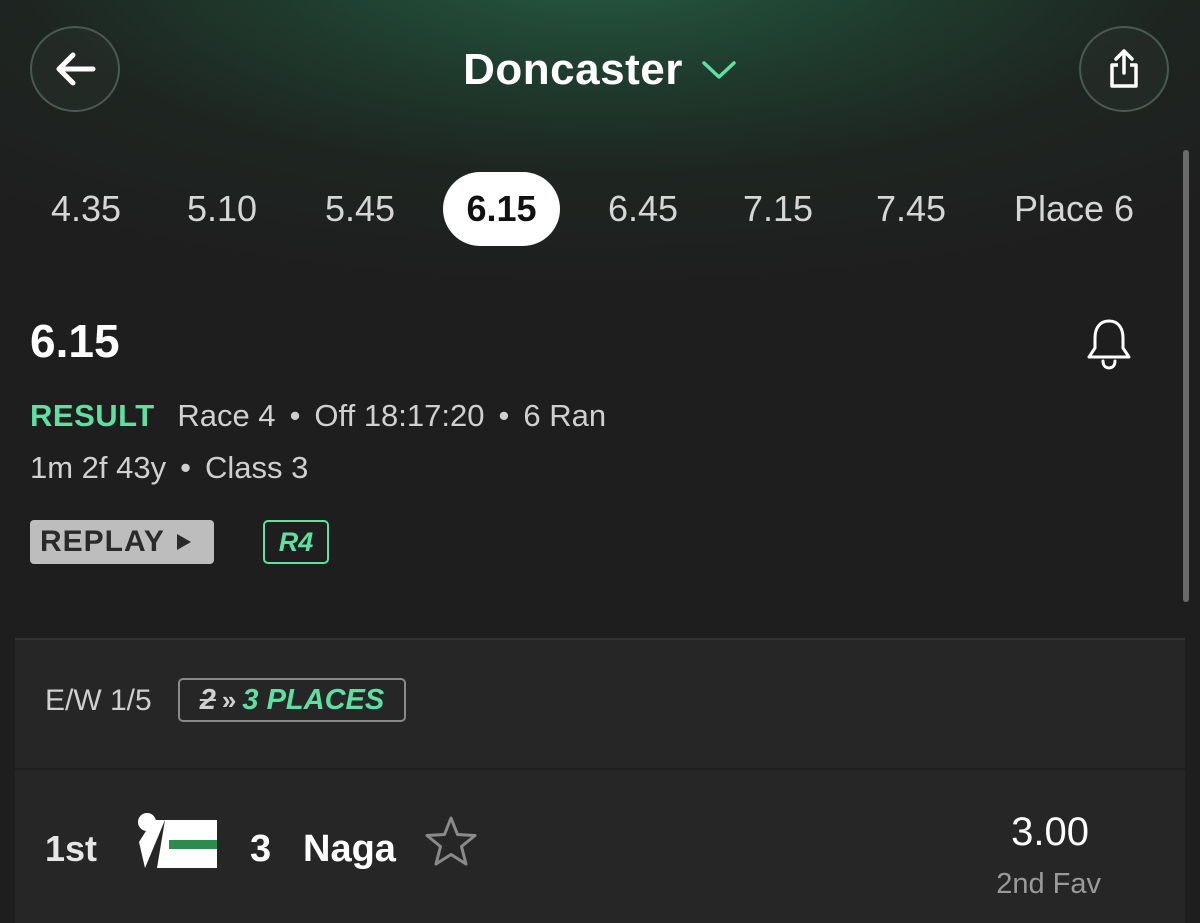 The width and height of the screenshot is (1200, 923). Describe the element at coordinates (86, 209) in the screenshot. I see `tab-race-435: 4.35` at that location.